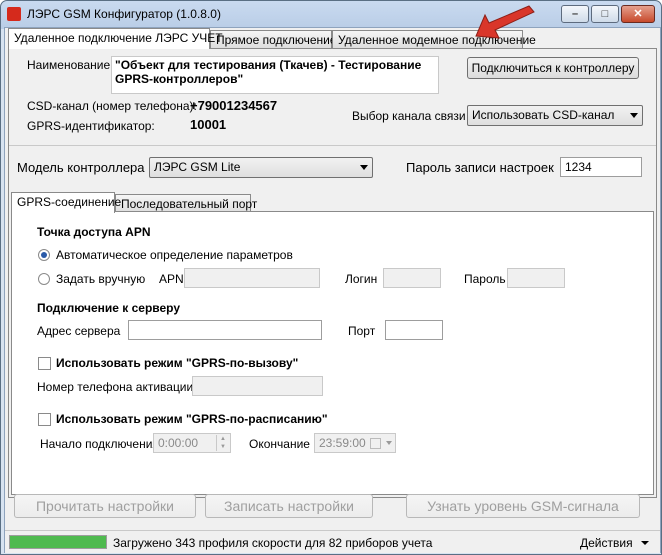 The width and height of the screenshot is (662, 555). What do you see at coordinates (289, 506) in the screenshot?
I see `write-settings-button: Записать настройки` at bounding box center [289, 506].